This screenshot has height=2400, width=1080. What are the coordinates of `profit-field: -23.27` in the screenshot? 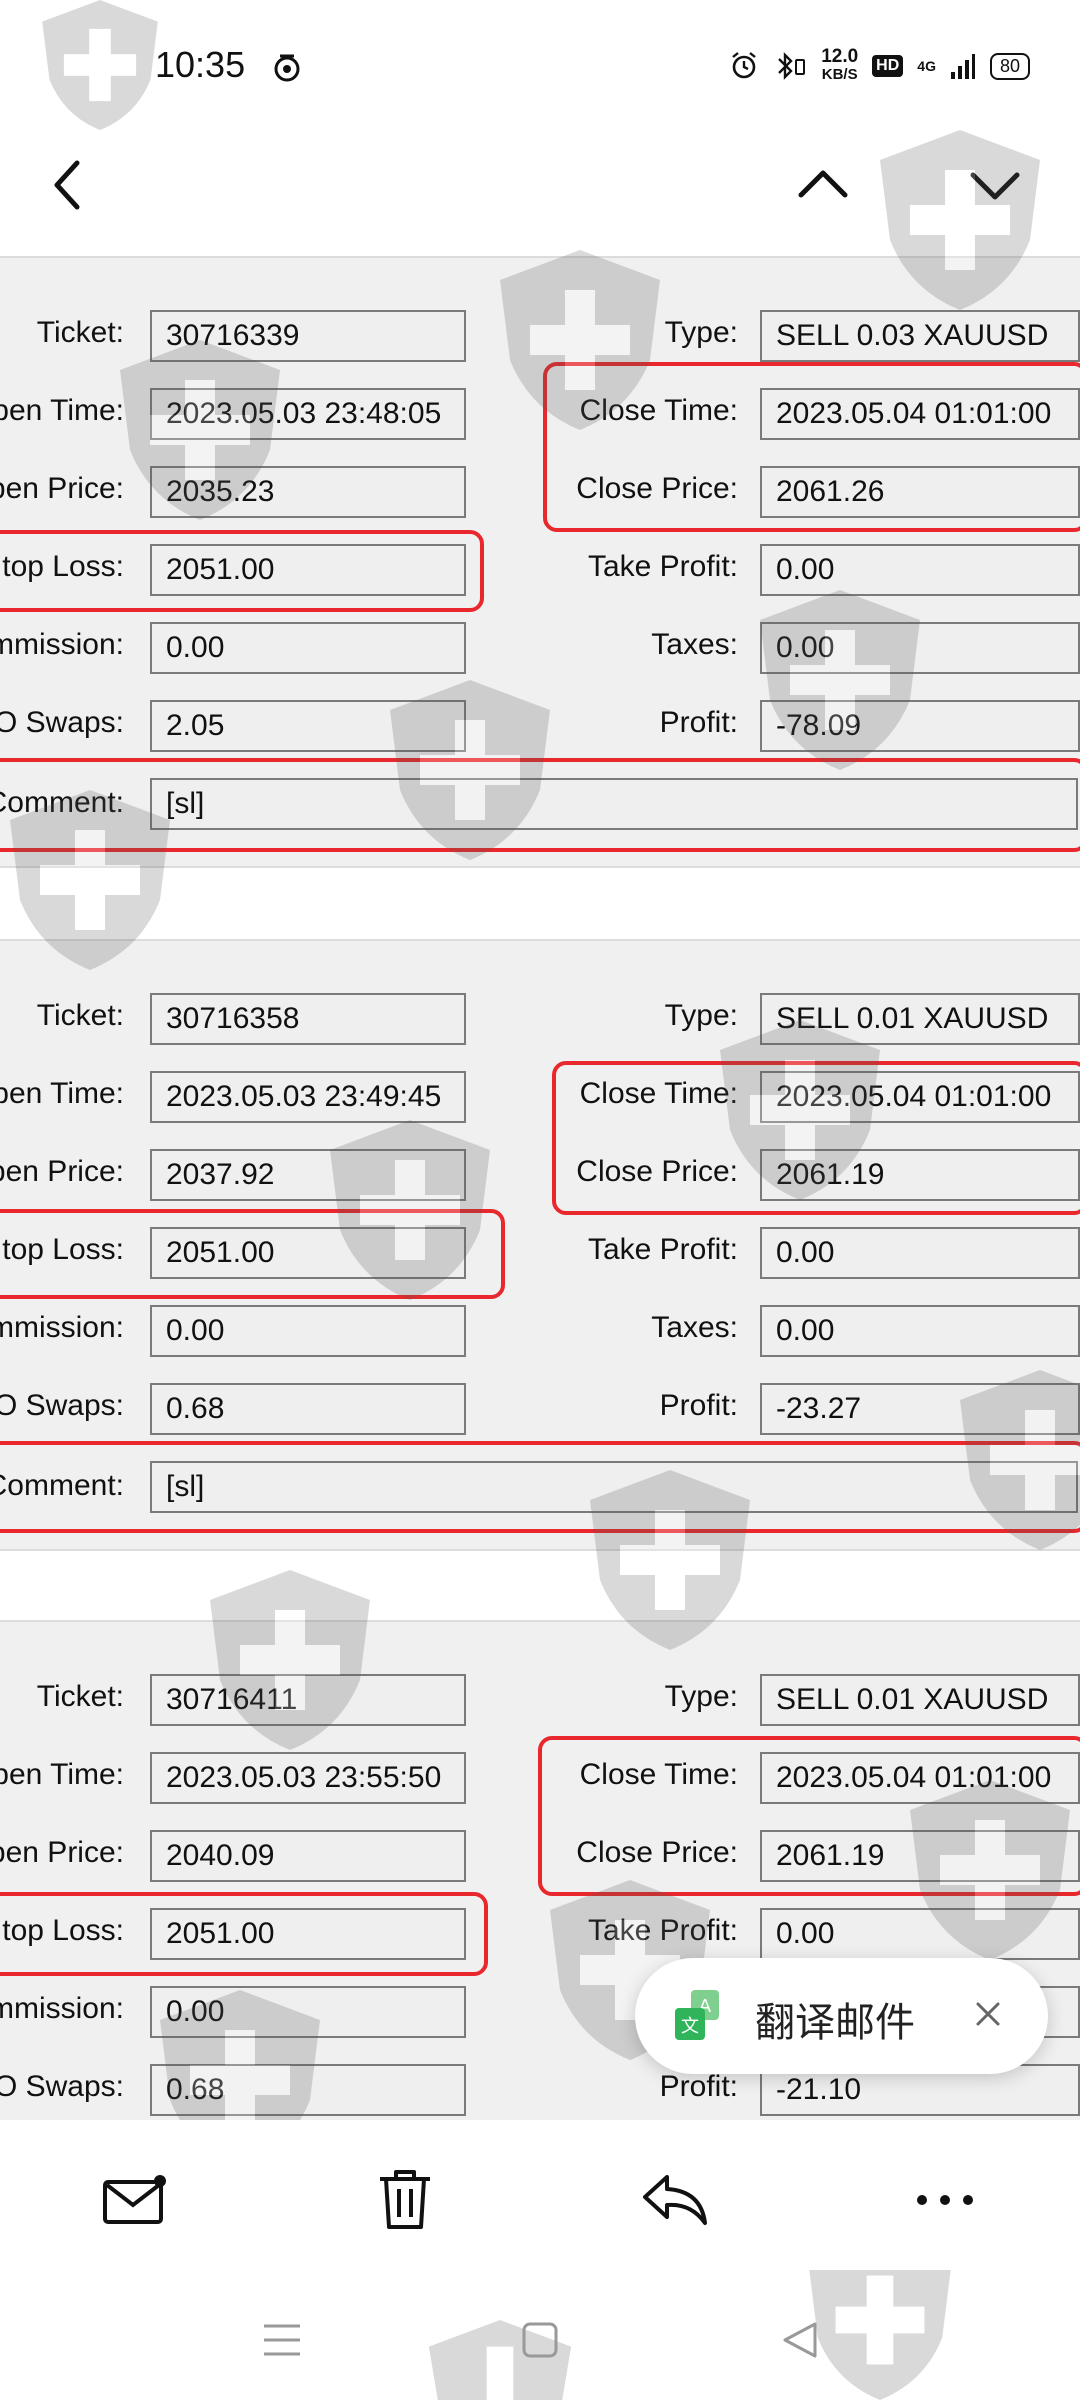 It's located at (920, 1409).